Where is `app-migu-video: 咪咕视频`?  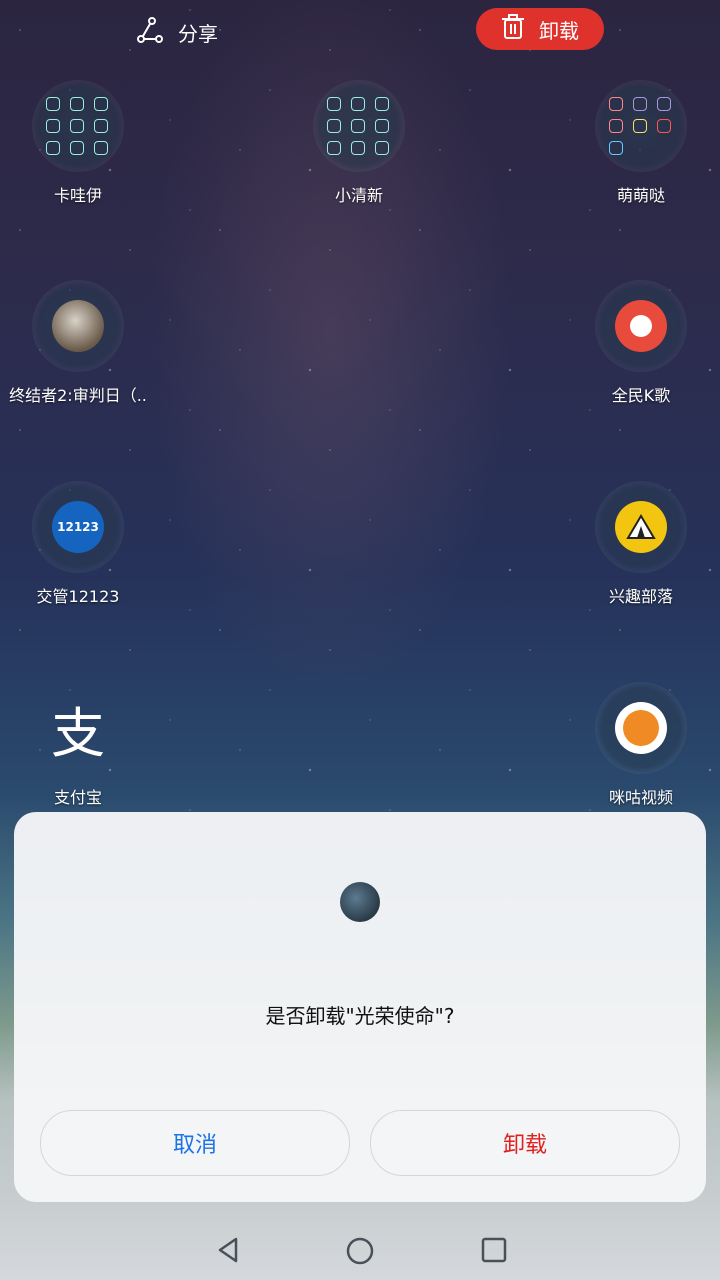
app-migu-video: 咪咕视频 is located at coordinates (641, 745).